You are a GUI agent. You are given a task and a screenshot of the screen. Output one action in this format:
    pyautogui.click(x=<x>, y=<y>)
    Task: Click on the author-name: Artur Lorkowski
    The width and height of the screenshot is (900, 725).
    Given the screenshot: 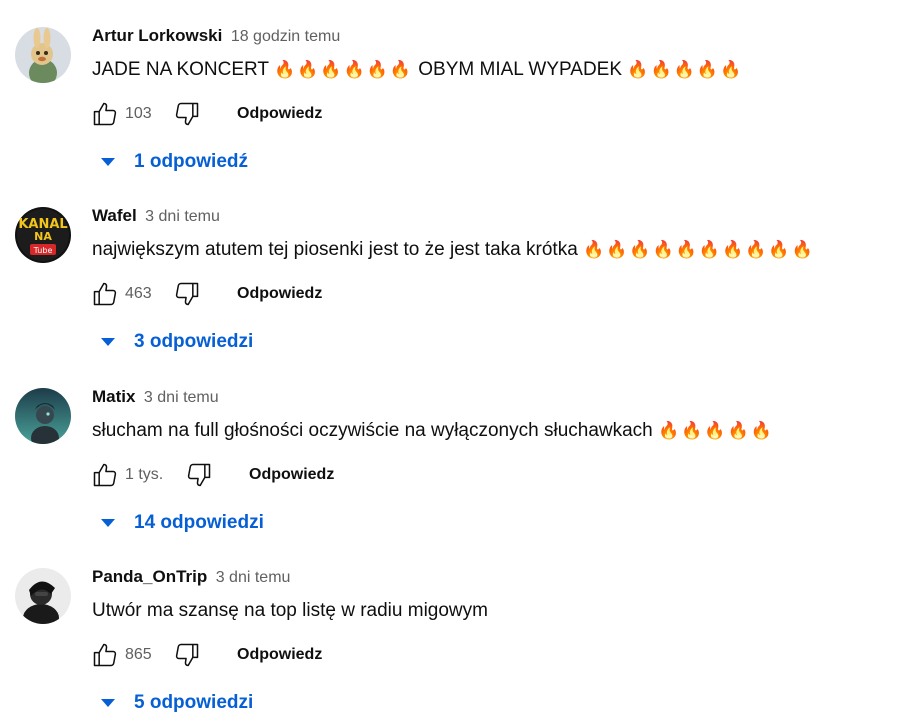 What is the action you would take?
    pyautogui.click(x=157, y=35)
    